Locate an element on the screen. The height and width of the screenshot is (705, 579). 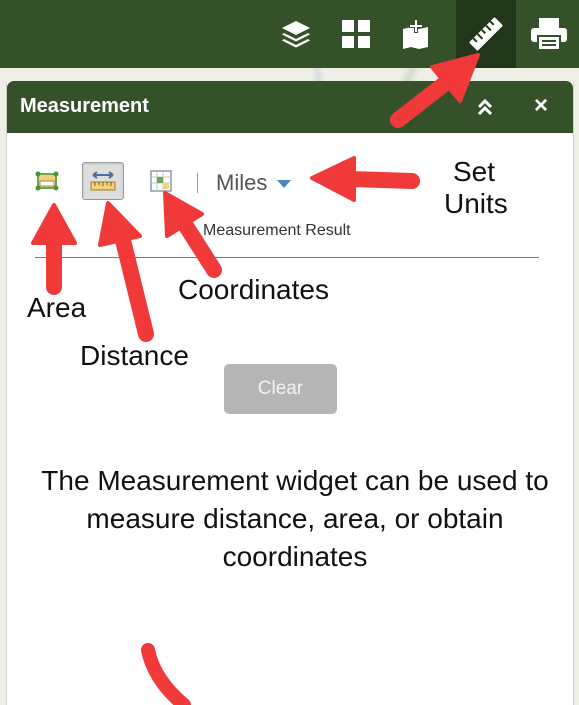
annotation-distance: Distance is located at coordinates (134, 355).